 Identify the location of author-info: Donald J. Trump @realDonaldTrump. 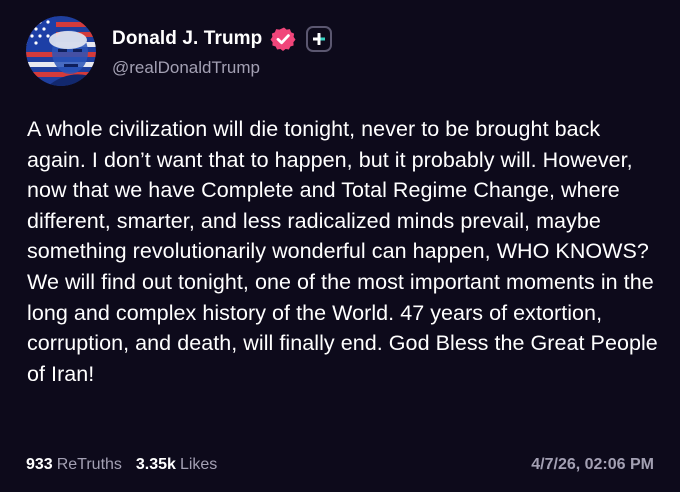
(222, 51).